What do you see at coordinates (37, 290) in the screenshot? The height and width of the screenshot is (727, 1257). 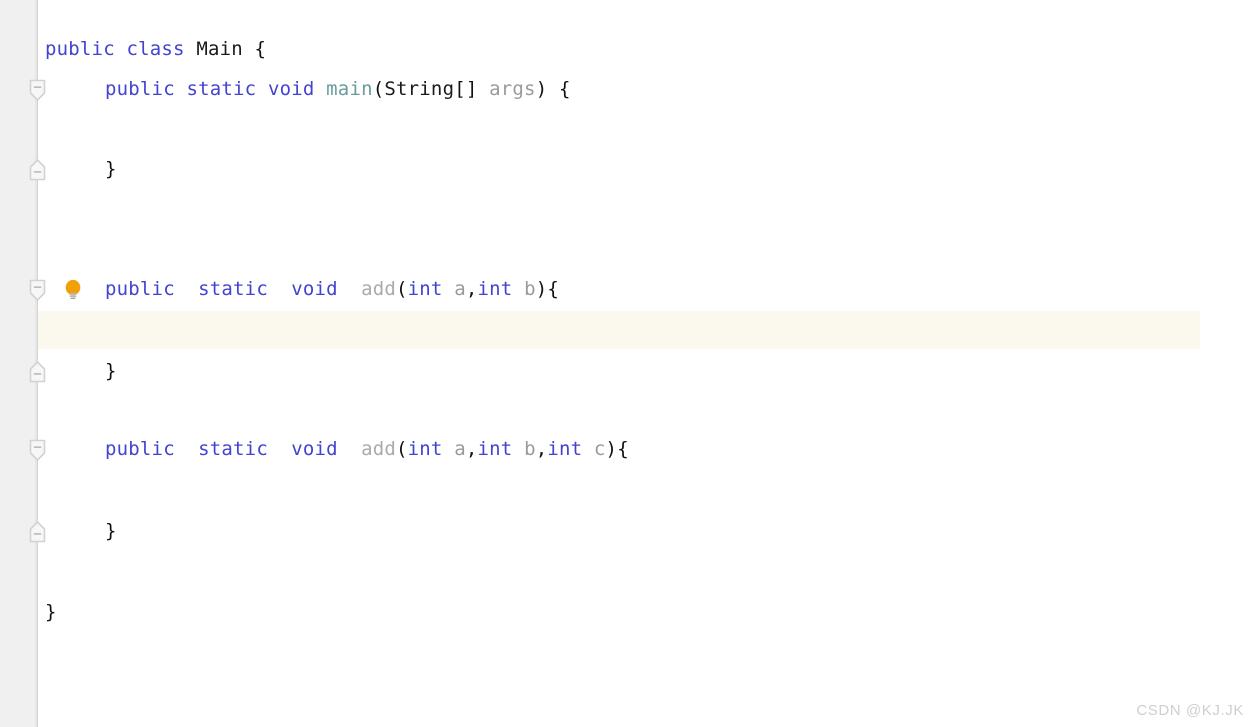 I see `fold-start-add2-icon` at bounding box center [37, 290].